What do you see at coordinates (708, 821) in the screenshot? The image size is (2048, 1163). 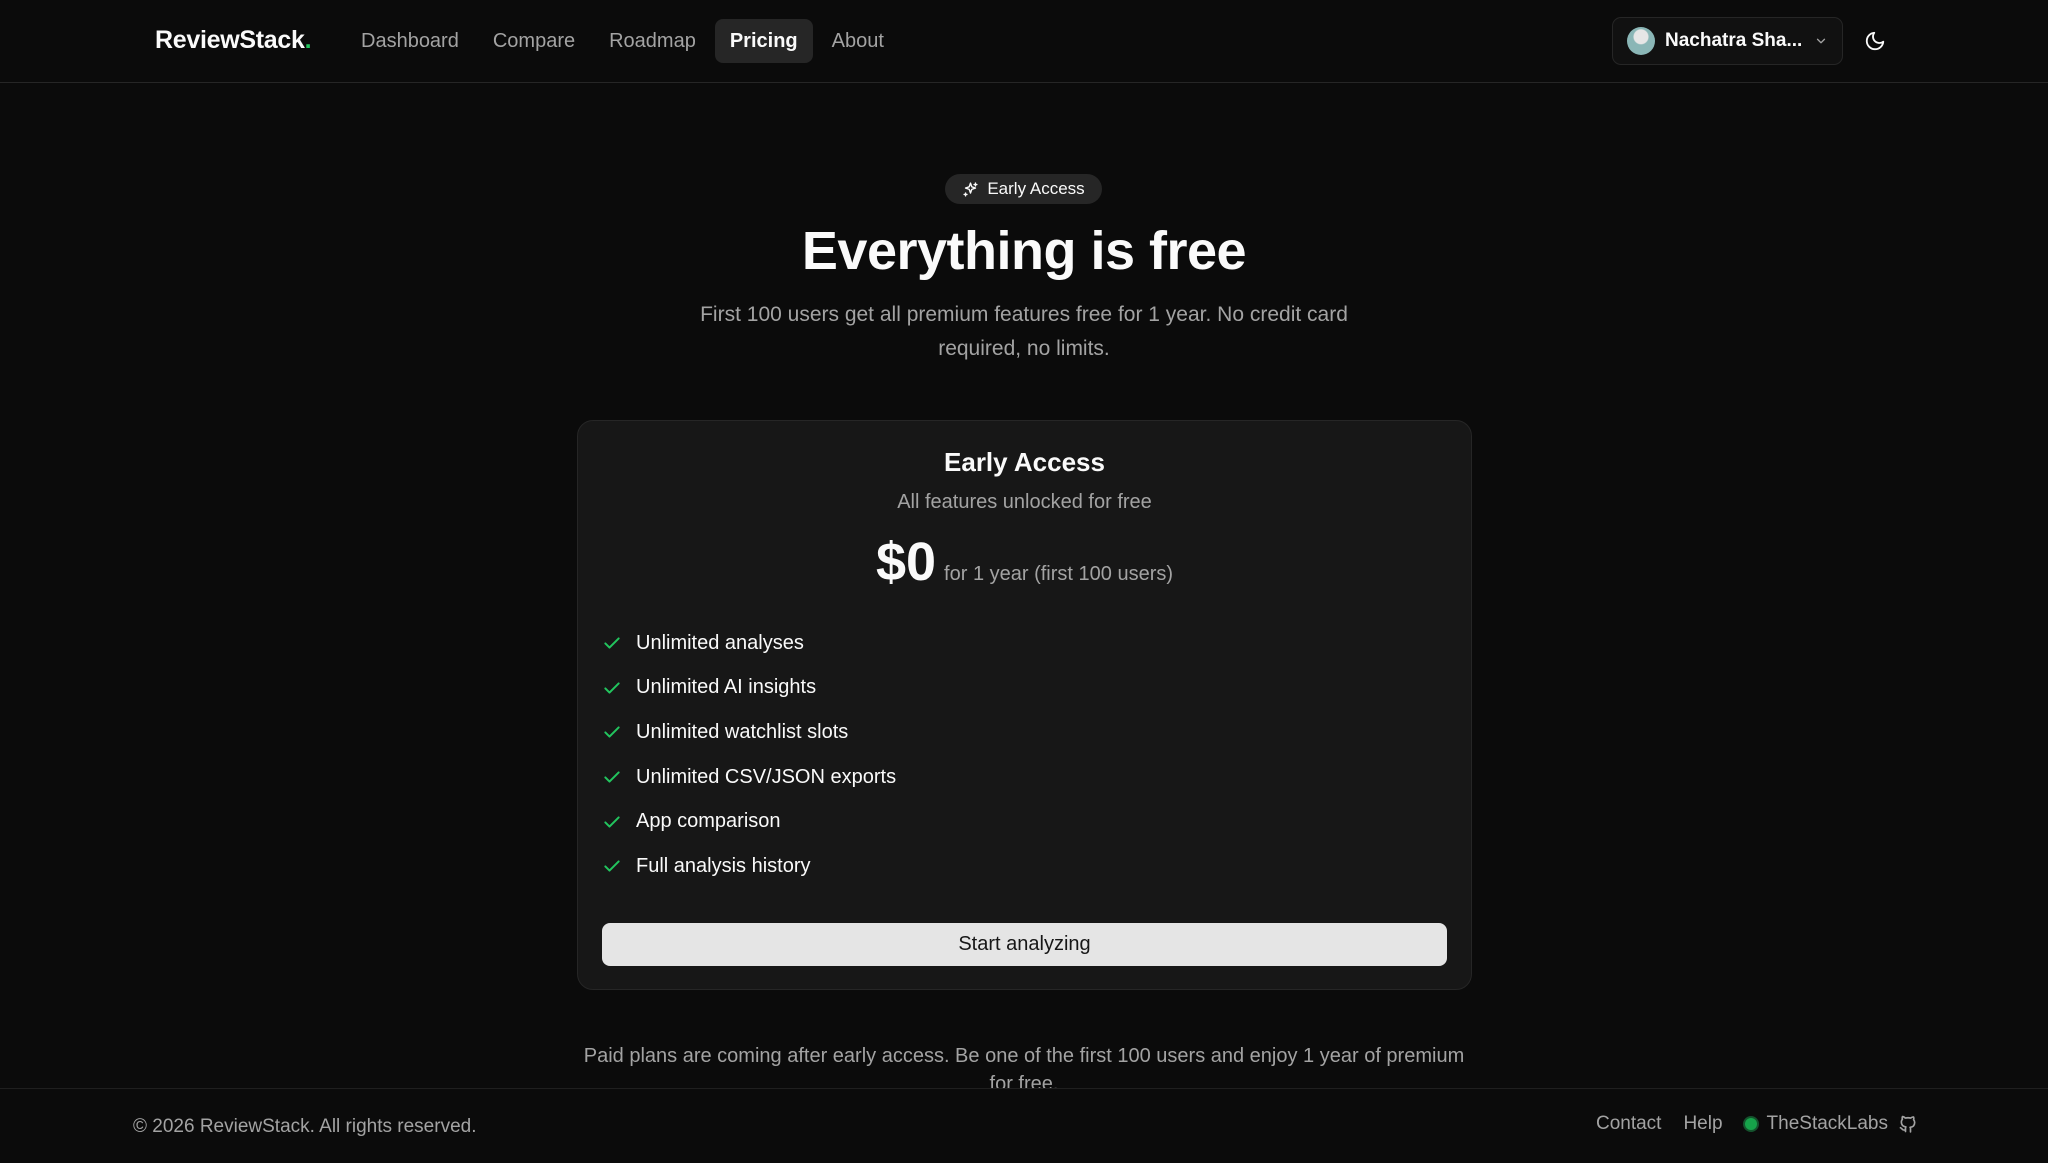 I see `feature-label: App comparison` at bounding box center [708, 821].